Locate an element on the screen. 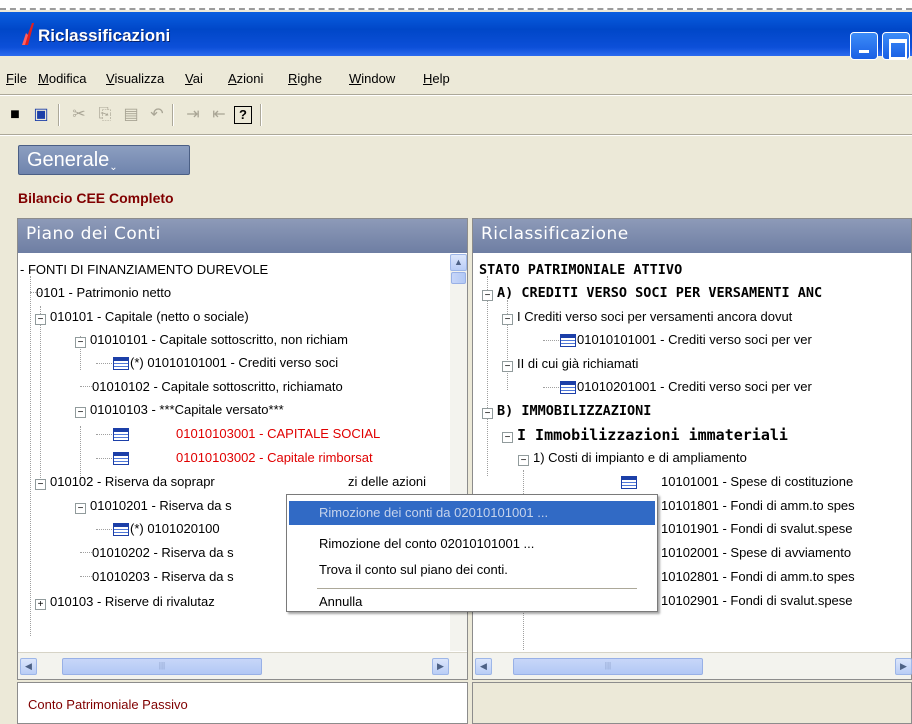 This screenshot has height=724, width=912. status-panel-right is located at coordinates (692, 703).